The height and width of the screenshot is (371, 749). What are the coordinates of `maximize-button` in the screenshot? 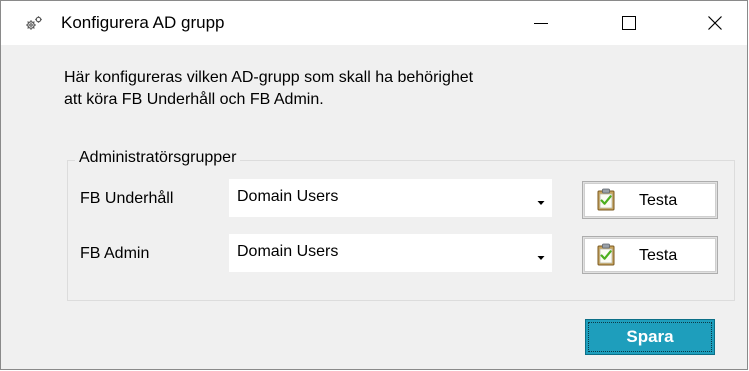 It's located at (629, 23).